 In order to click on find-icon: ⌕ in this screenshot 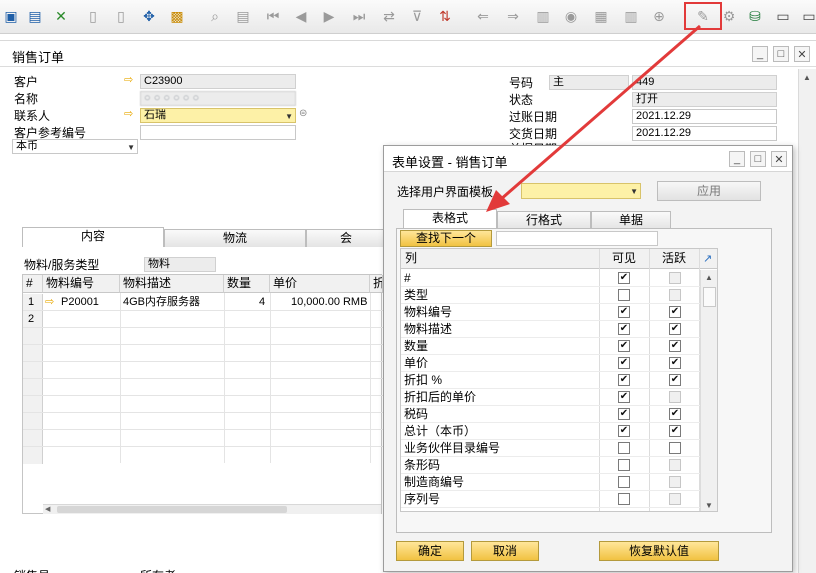, I will do `click(215, 16)`.